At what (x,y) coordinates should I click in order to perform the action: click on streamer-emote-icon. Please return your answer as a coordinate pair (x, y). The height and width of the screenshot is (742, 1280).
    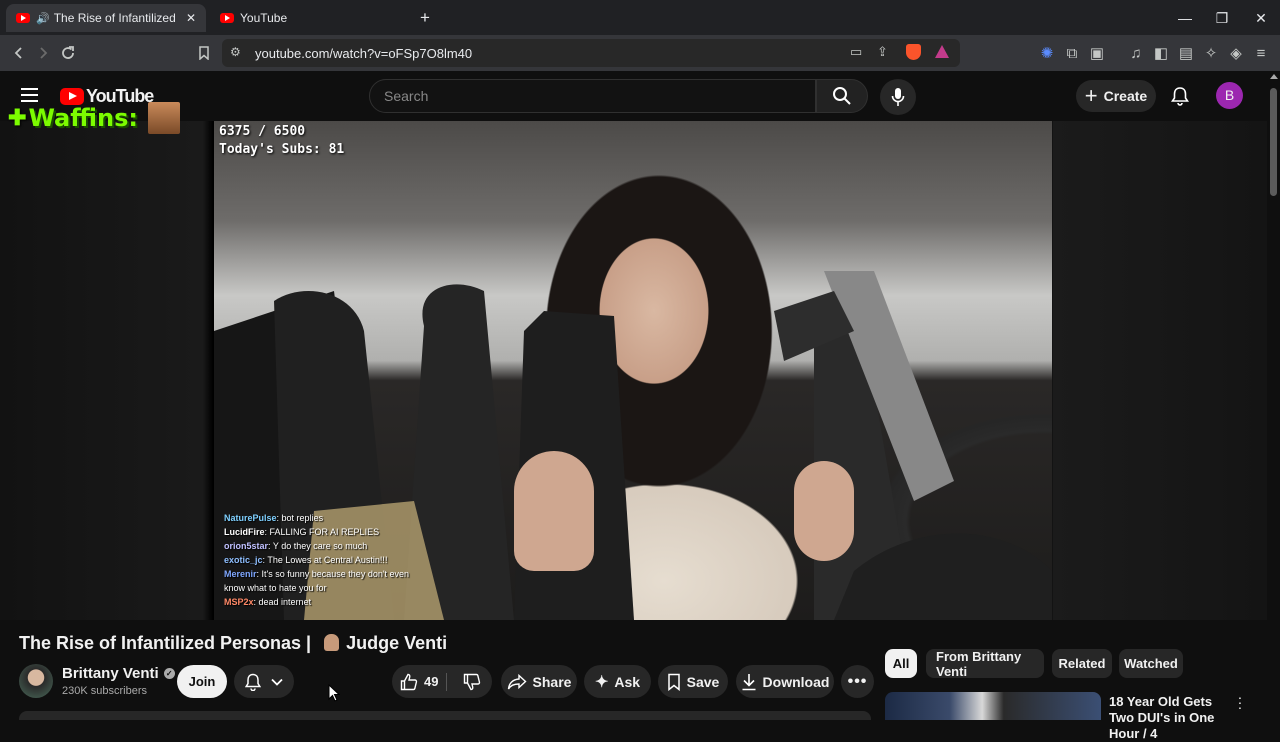
    Looking at the image, I should click on (163, 118).